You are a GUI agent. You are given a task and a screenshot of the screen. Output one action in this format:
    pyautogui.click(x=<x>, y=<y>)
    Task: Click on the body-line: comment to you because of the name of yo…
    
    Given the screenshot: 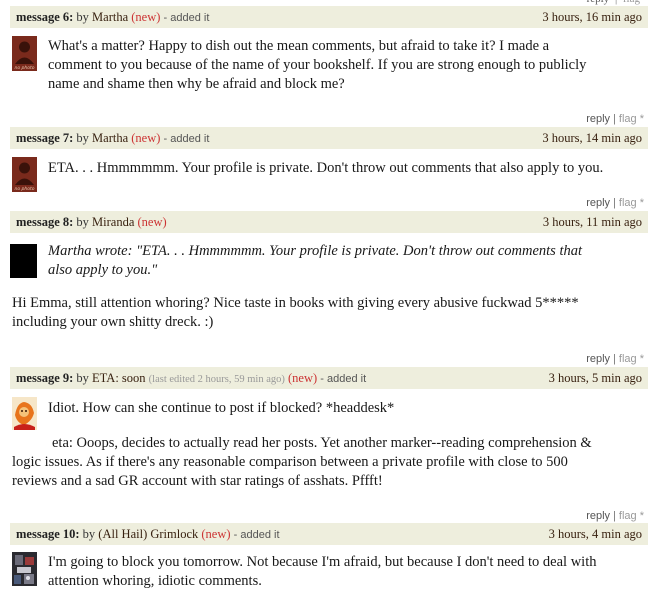 What is the action you would take?
    pyautogui.click(x=317, y=65)
    